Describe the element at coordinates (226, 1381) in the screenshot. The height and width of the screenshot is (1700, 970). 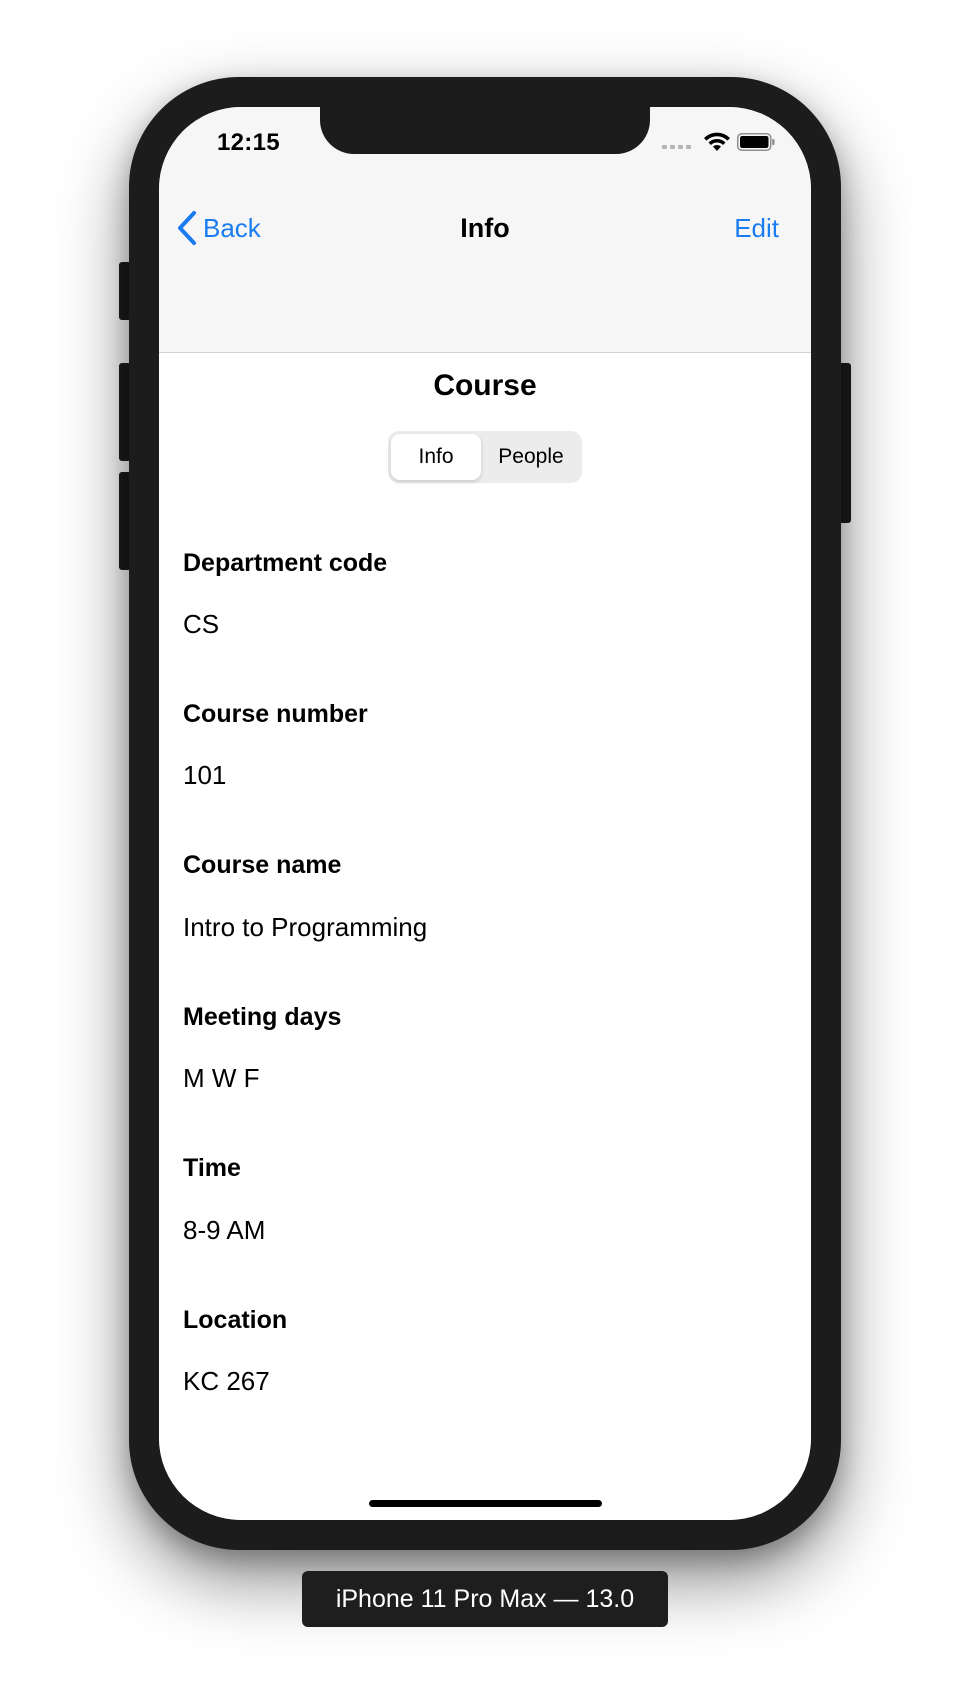
I see `field-value-location: KC 267` at that location.